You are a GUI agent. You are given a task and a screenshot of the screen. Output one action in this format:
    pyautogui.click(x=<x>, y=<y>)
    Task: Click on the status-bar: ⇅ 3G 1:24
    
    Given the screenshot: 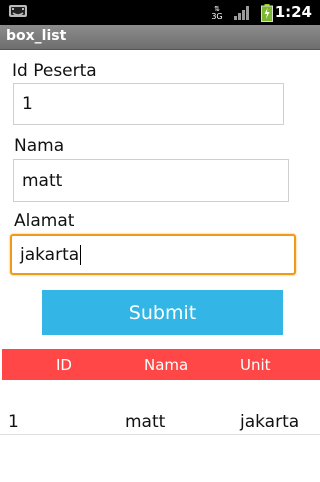 What is the action you would take?
    pyautogui.click(x=160, y=12)
    